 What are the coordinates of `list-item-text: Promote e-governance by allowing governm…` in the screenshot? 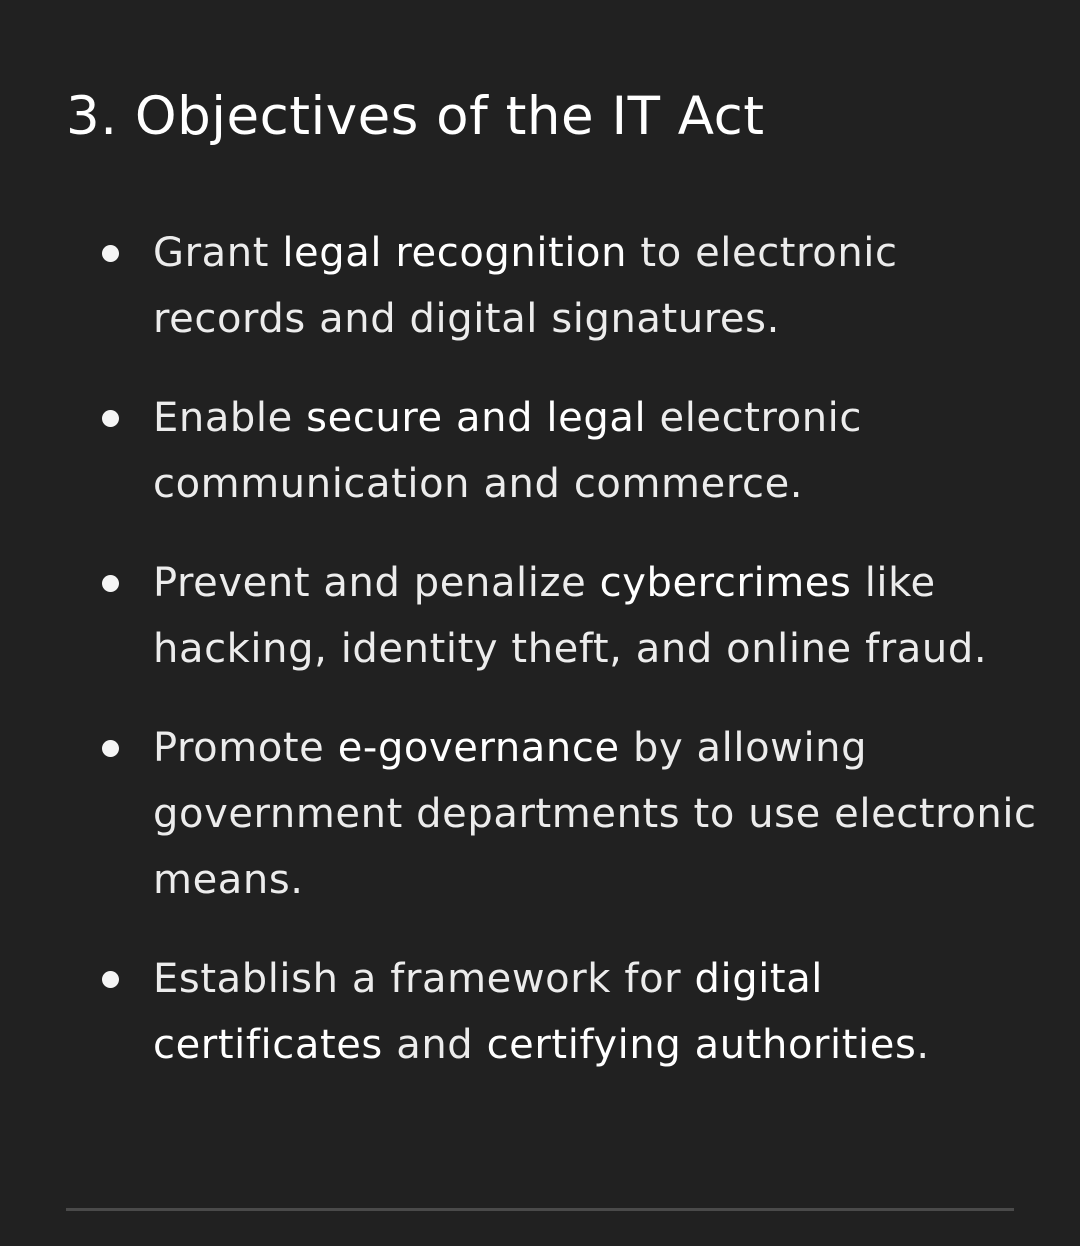 It's located at (596, 814).